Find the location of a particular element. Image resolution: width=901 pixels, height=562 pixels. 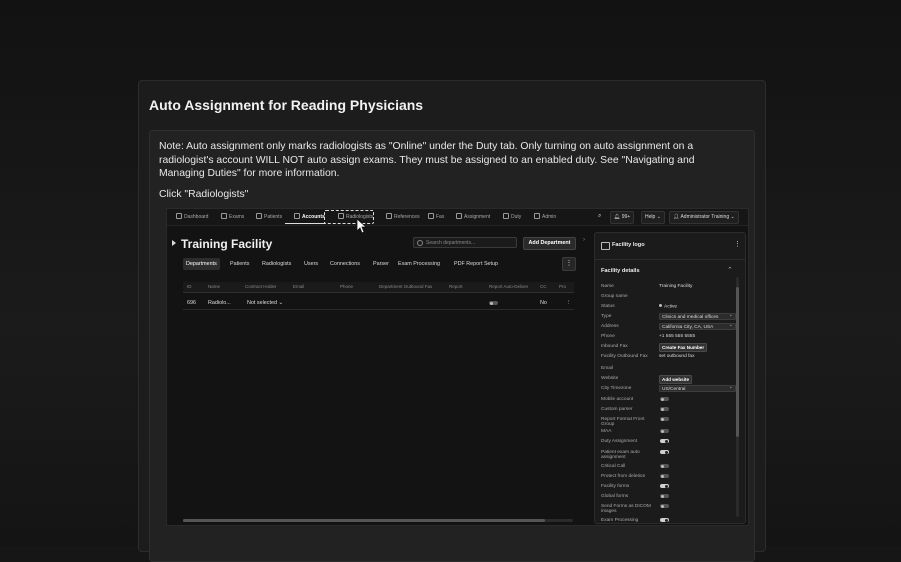

field-value: set outbound fax is located at coordinates (677, 356).